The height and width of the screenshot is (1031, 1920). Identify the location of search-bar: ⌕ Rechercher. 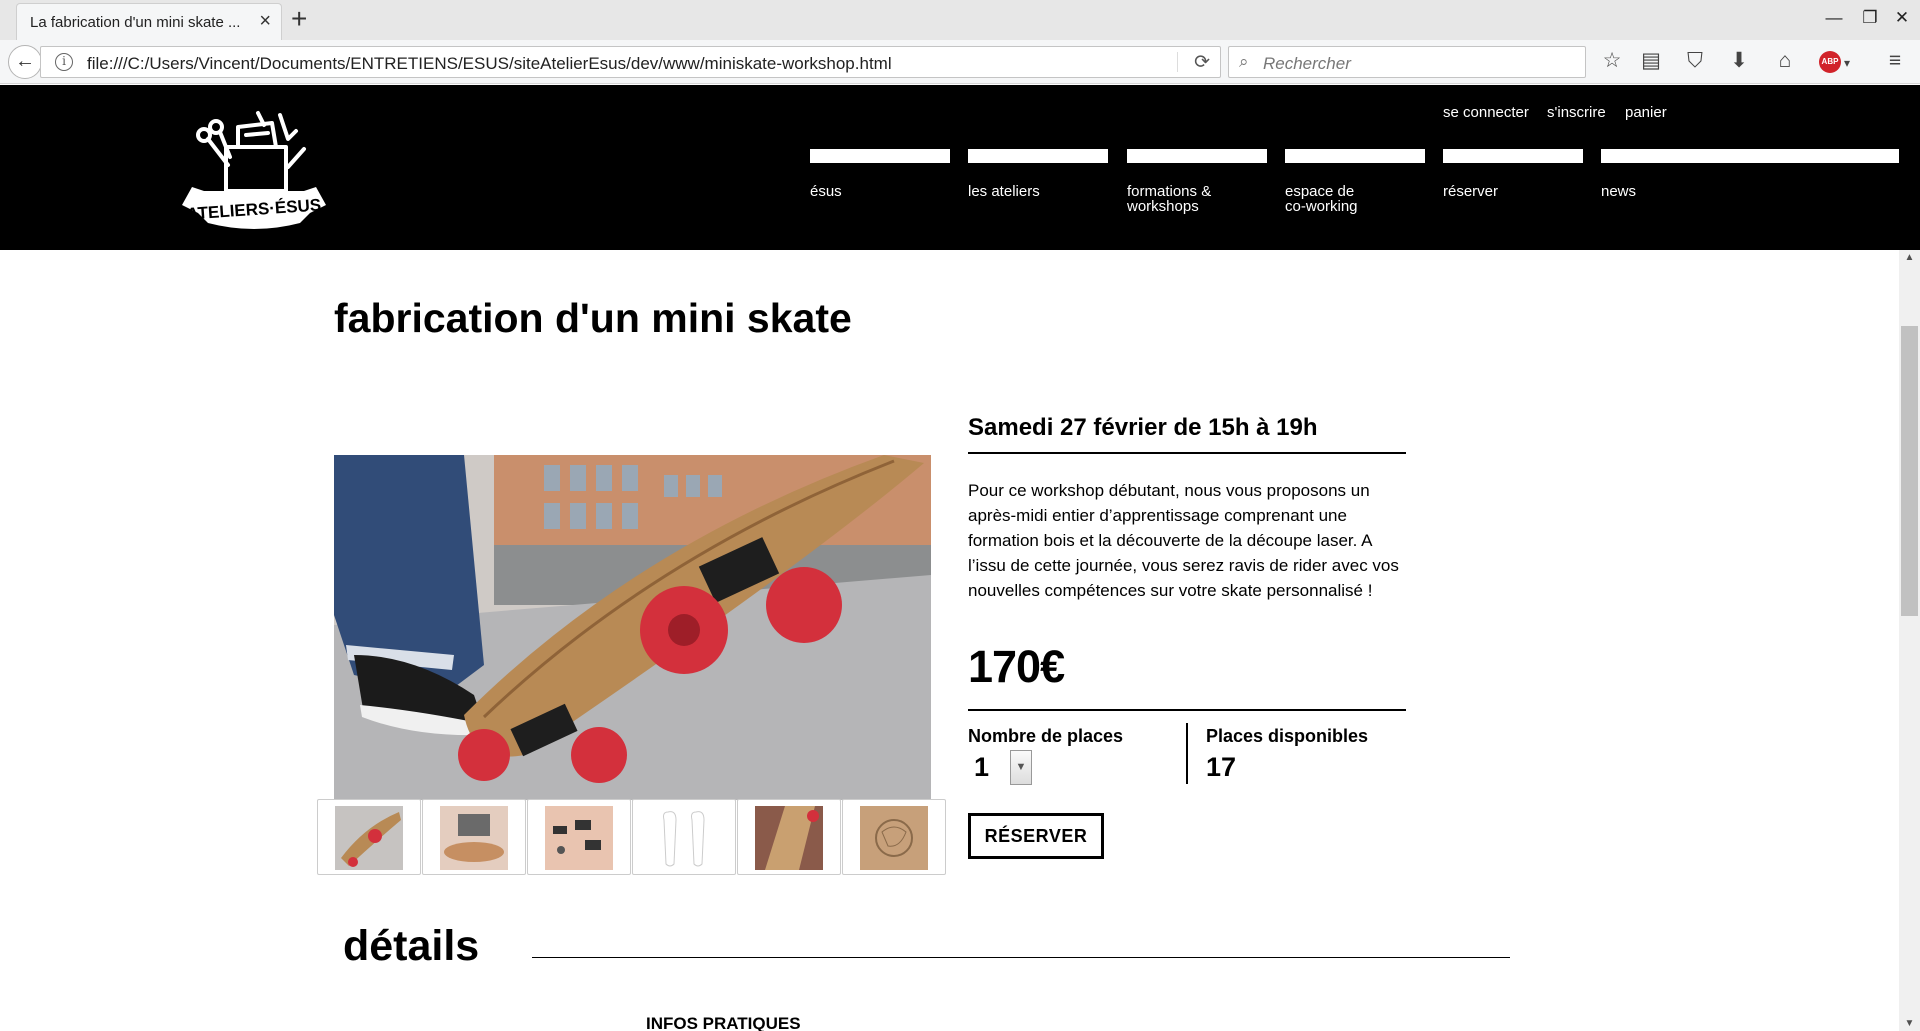
(1407, 62).